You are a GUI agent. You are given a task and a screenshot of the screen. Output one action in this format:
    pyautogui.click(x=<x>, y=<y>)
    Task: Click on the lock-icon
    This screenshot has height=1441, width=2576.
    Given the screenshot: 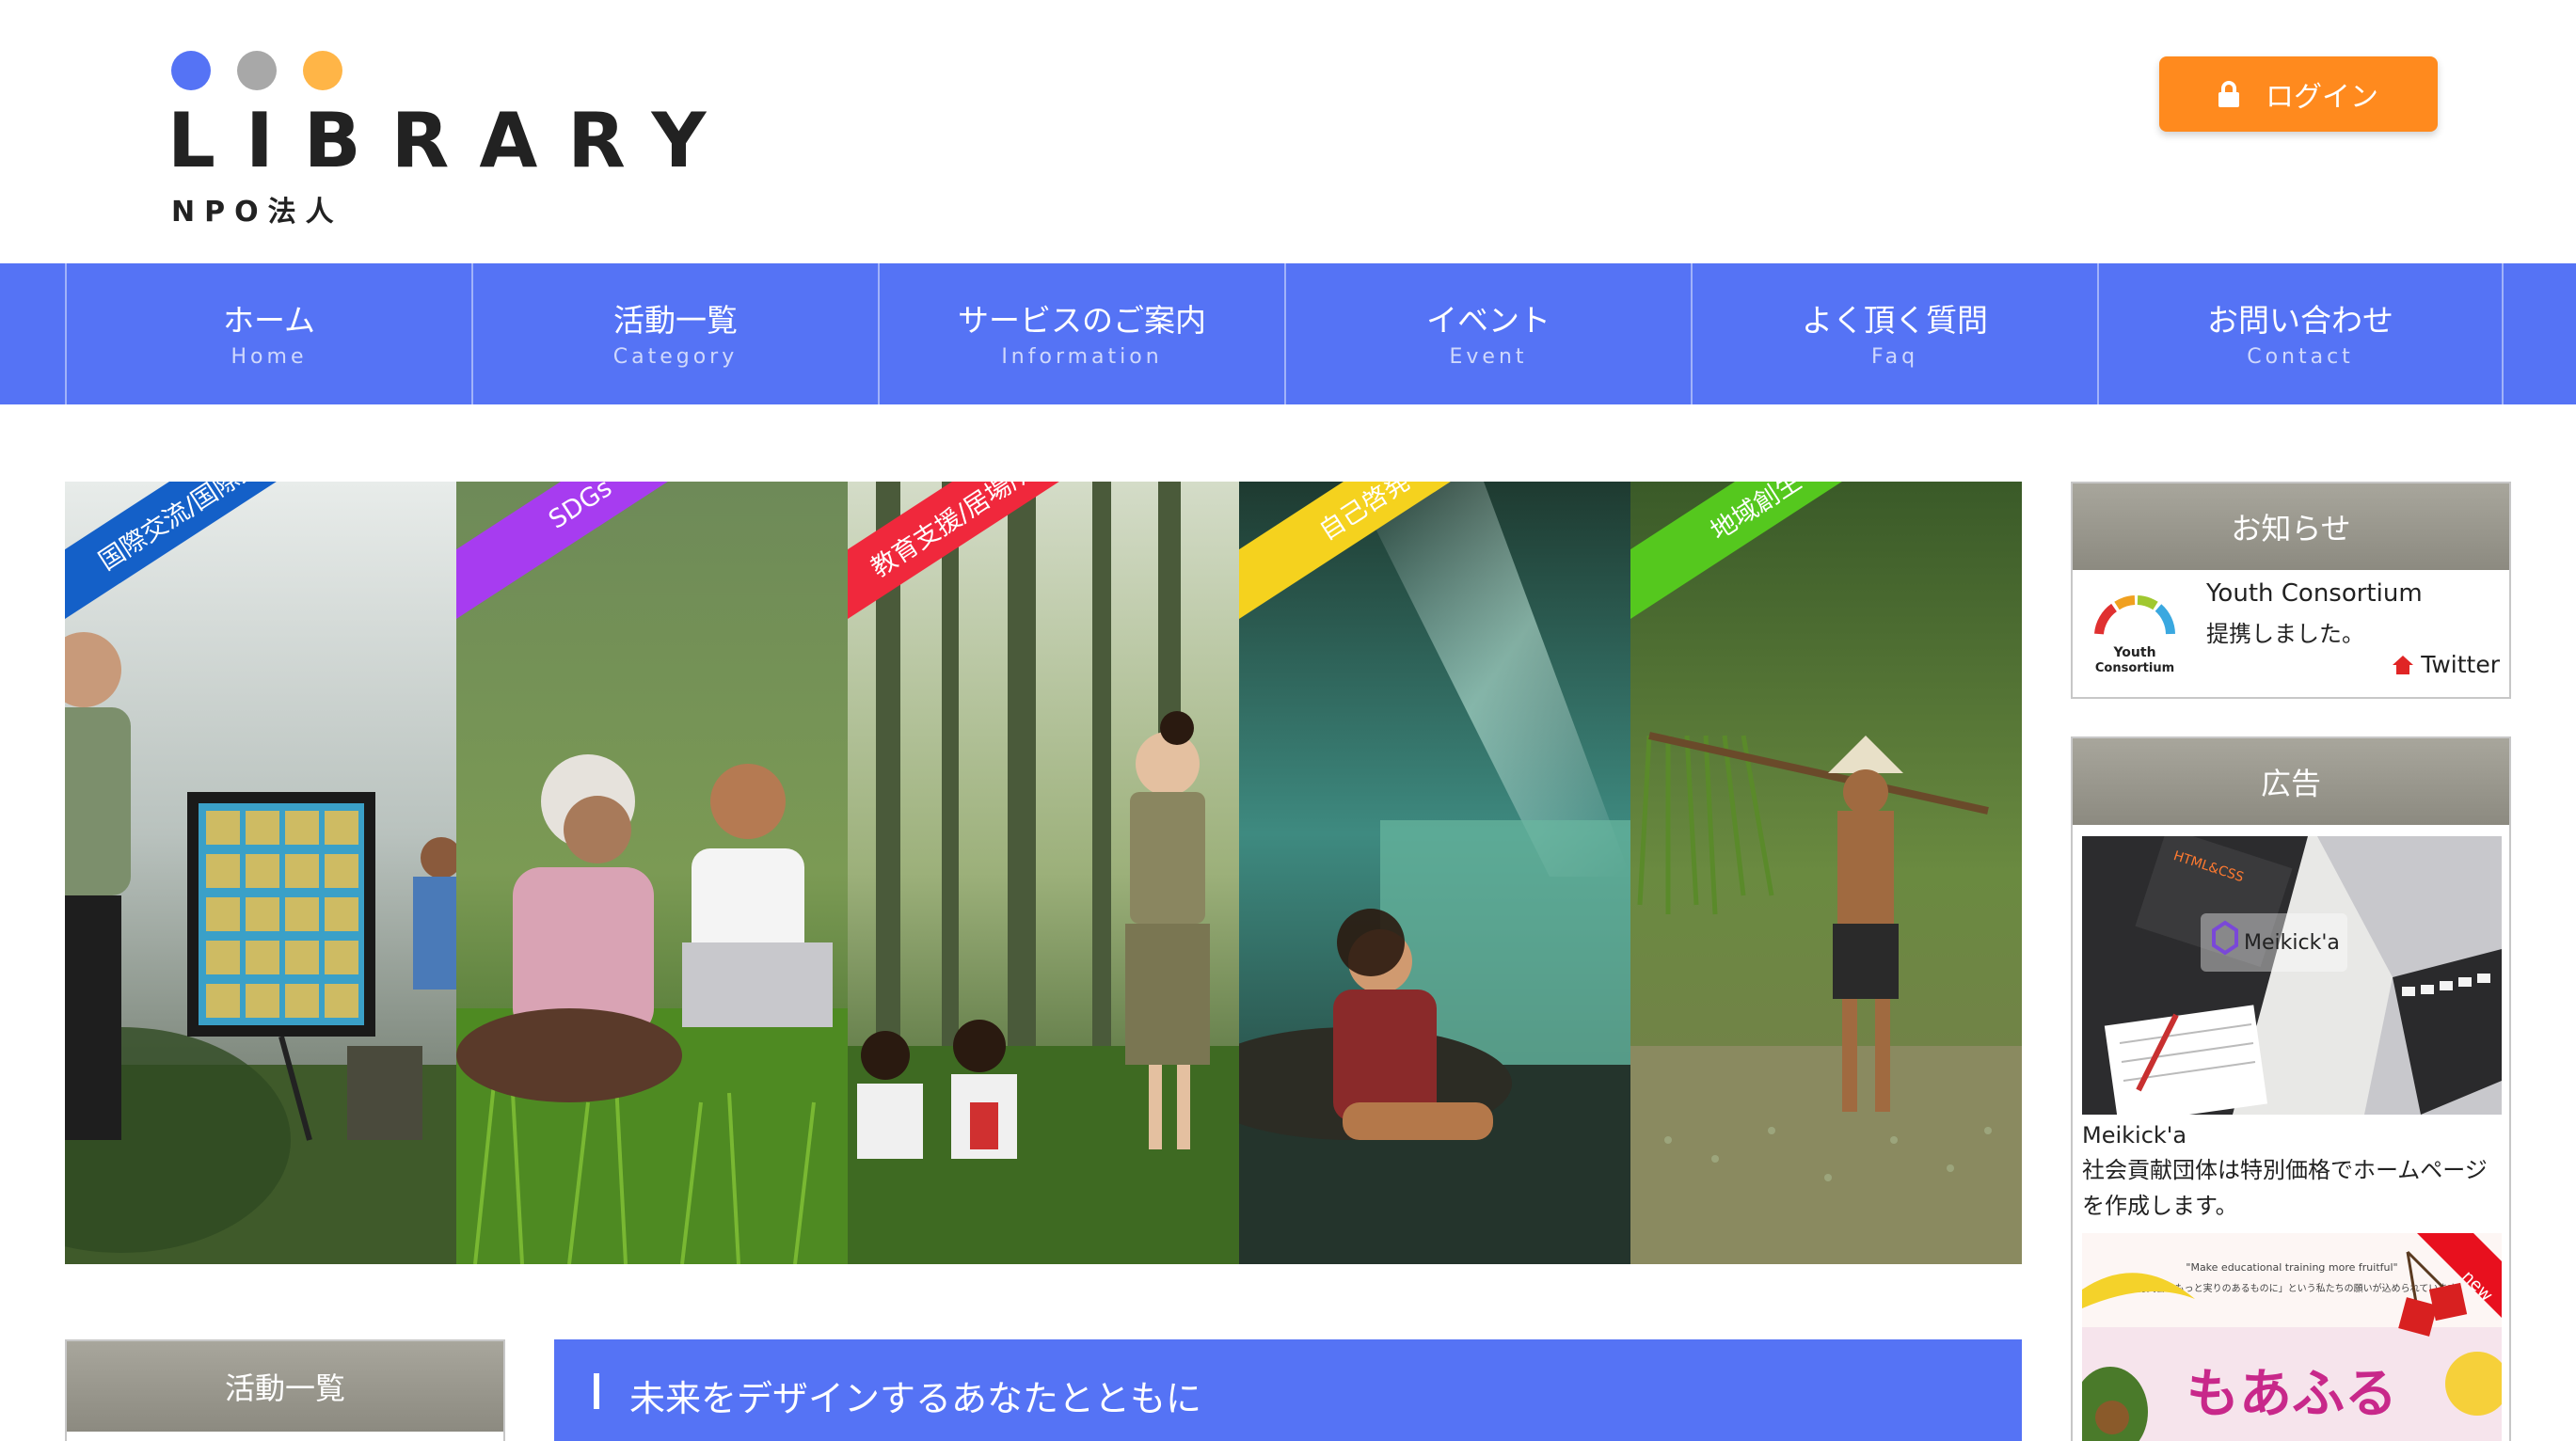 What is the action you would take?
    pyautogui.click(x=2228, y=94)
    